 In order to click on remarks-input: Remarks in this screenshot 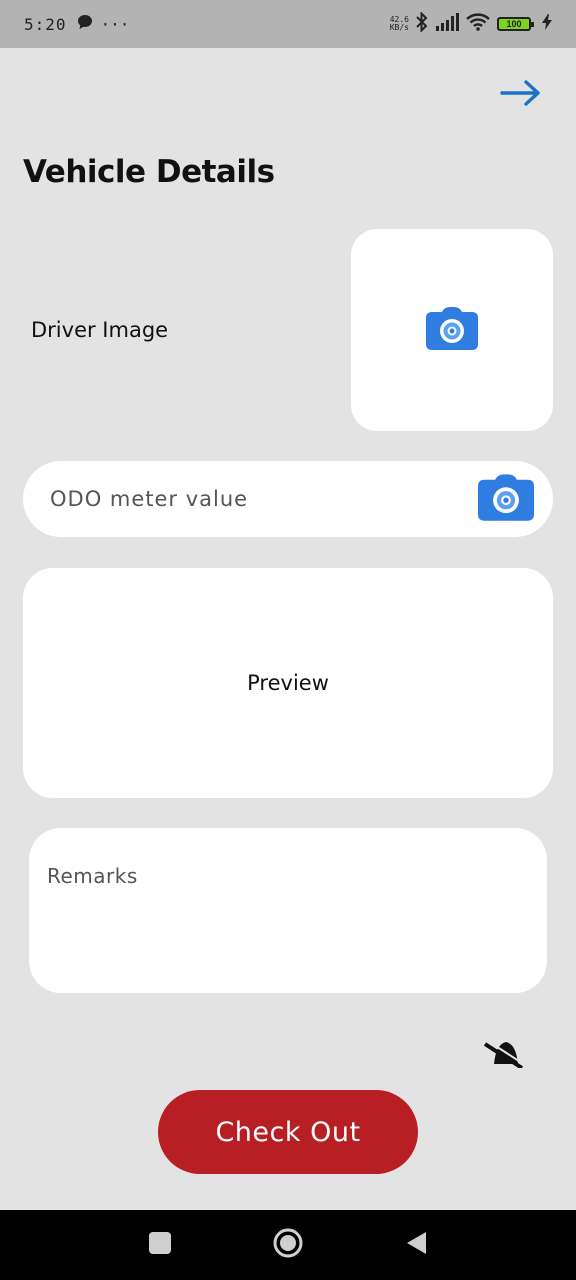, I will do `click(288, 910)`.